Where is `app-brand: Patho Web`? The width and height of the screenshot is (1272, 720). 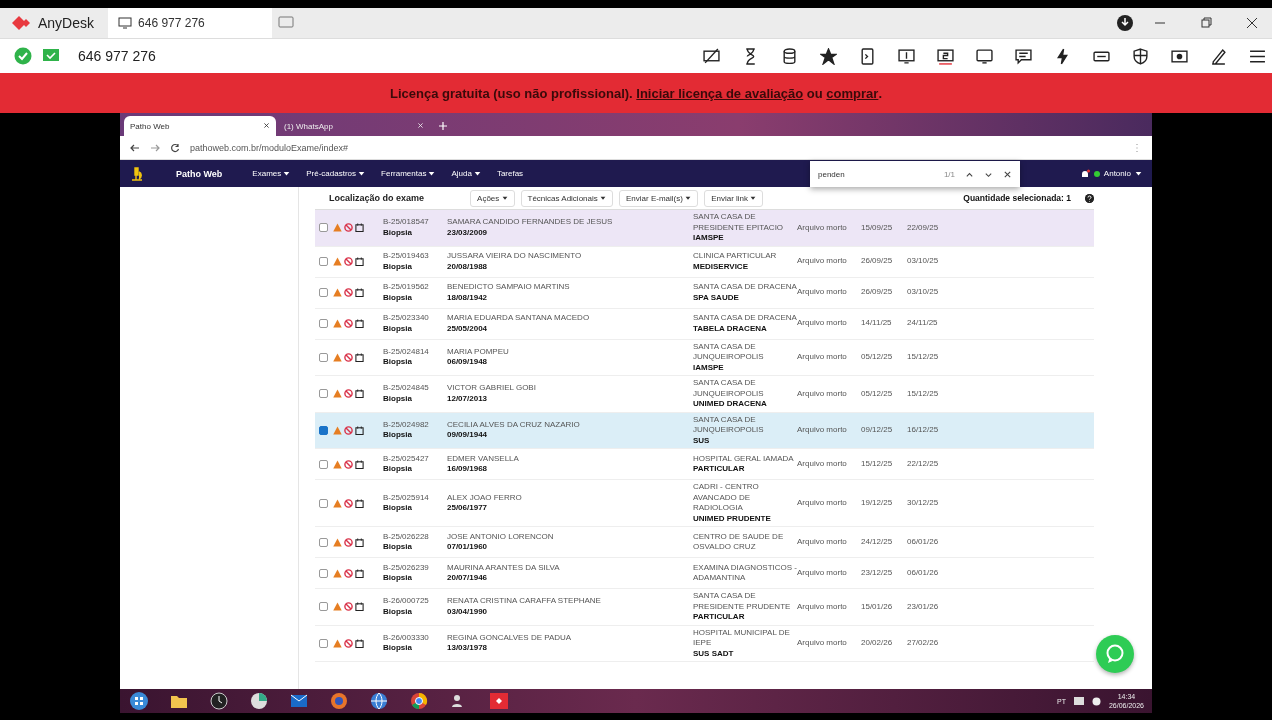 app-brand: Patho Web is located at coordinates (199, 173).